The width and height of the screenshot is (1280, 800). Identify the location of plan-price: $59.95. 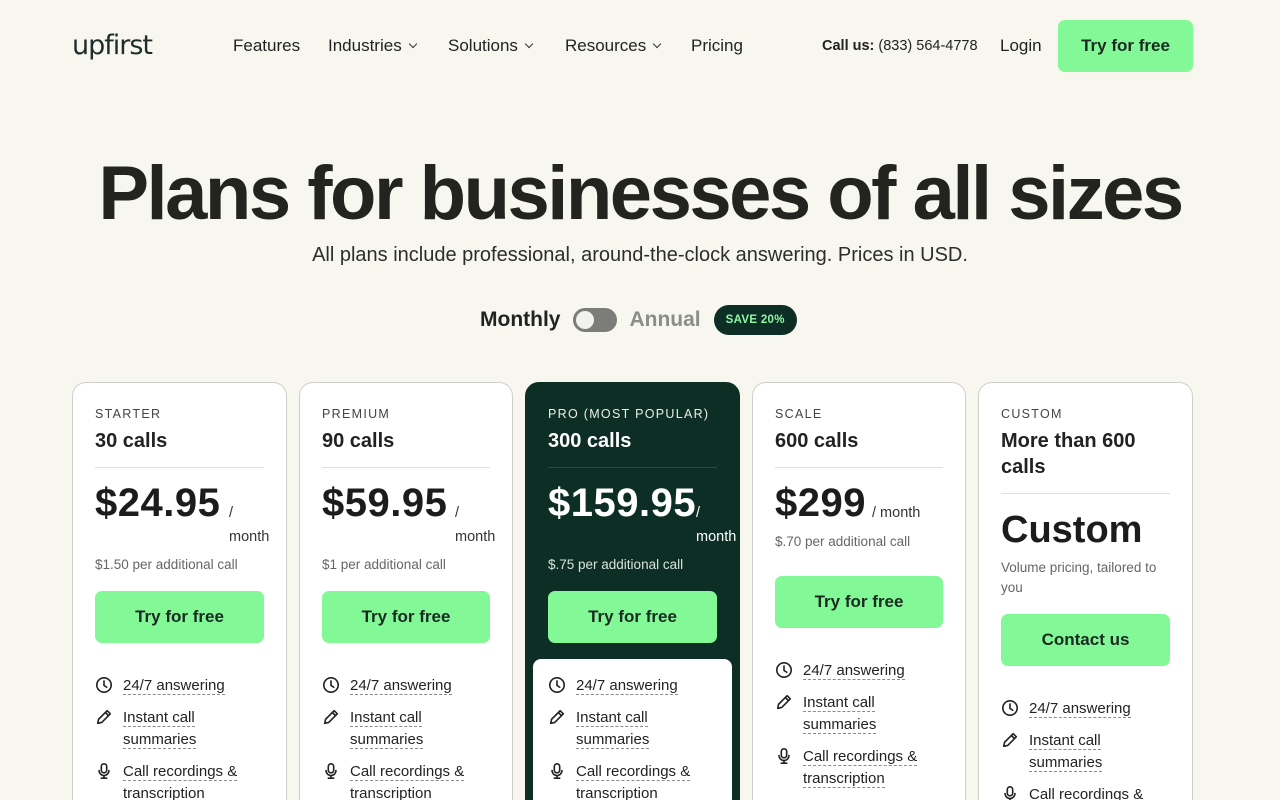
(385, 503).